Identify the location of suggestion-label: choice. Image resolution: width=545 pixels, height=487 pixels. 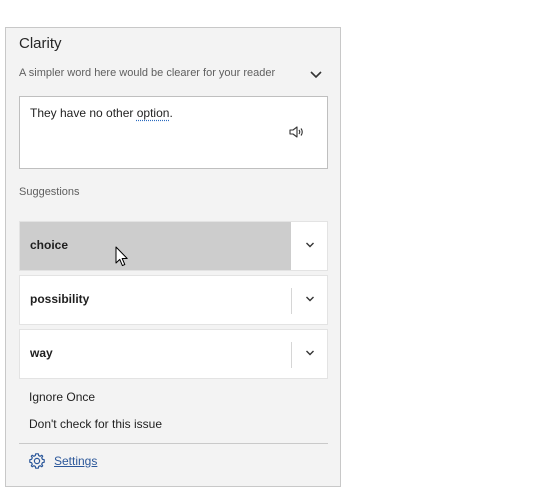
(49, 245).